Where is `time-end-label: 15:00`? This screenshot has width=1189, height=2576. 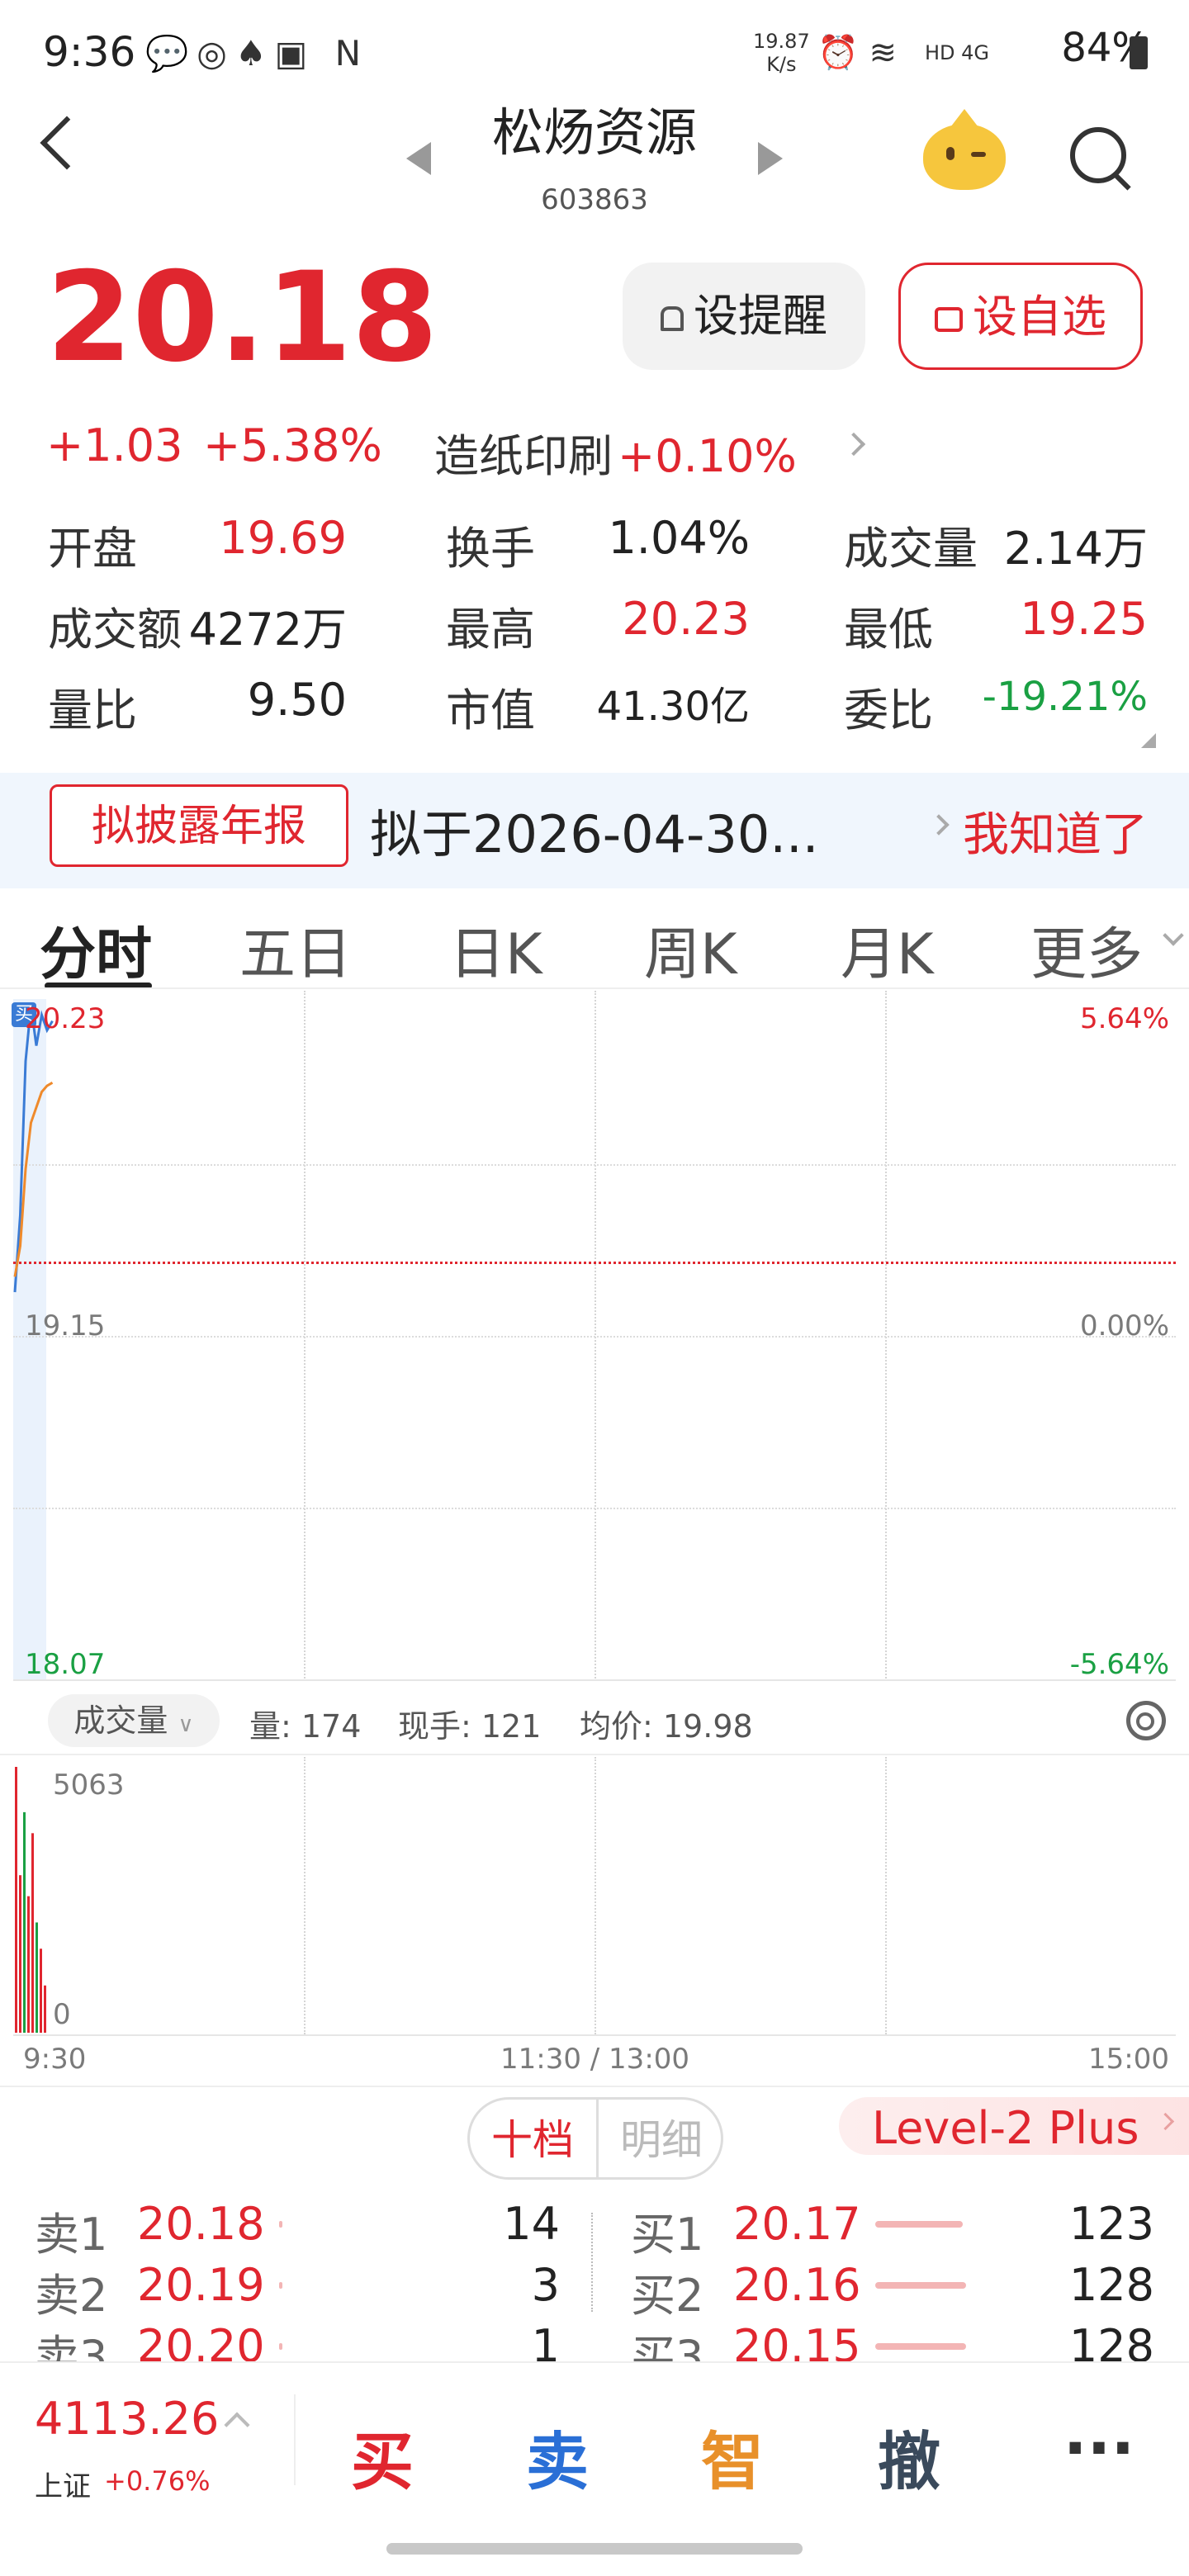
time-end-label: 15:00 is located at coordinates (1128, 2059).